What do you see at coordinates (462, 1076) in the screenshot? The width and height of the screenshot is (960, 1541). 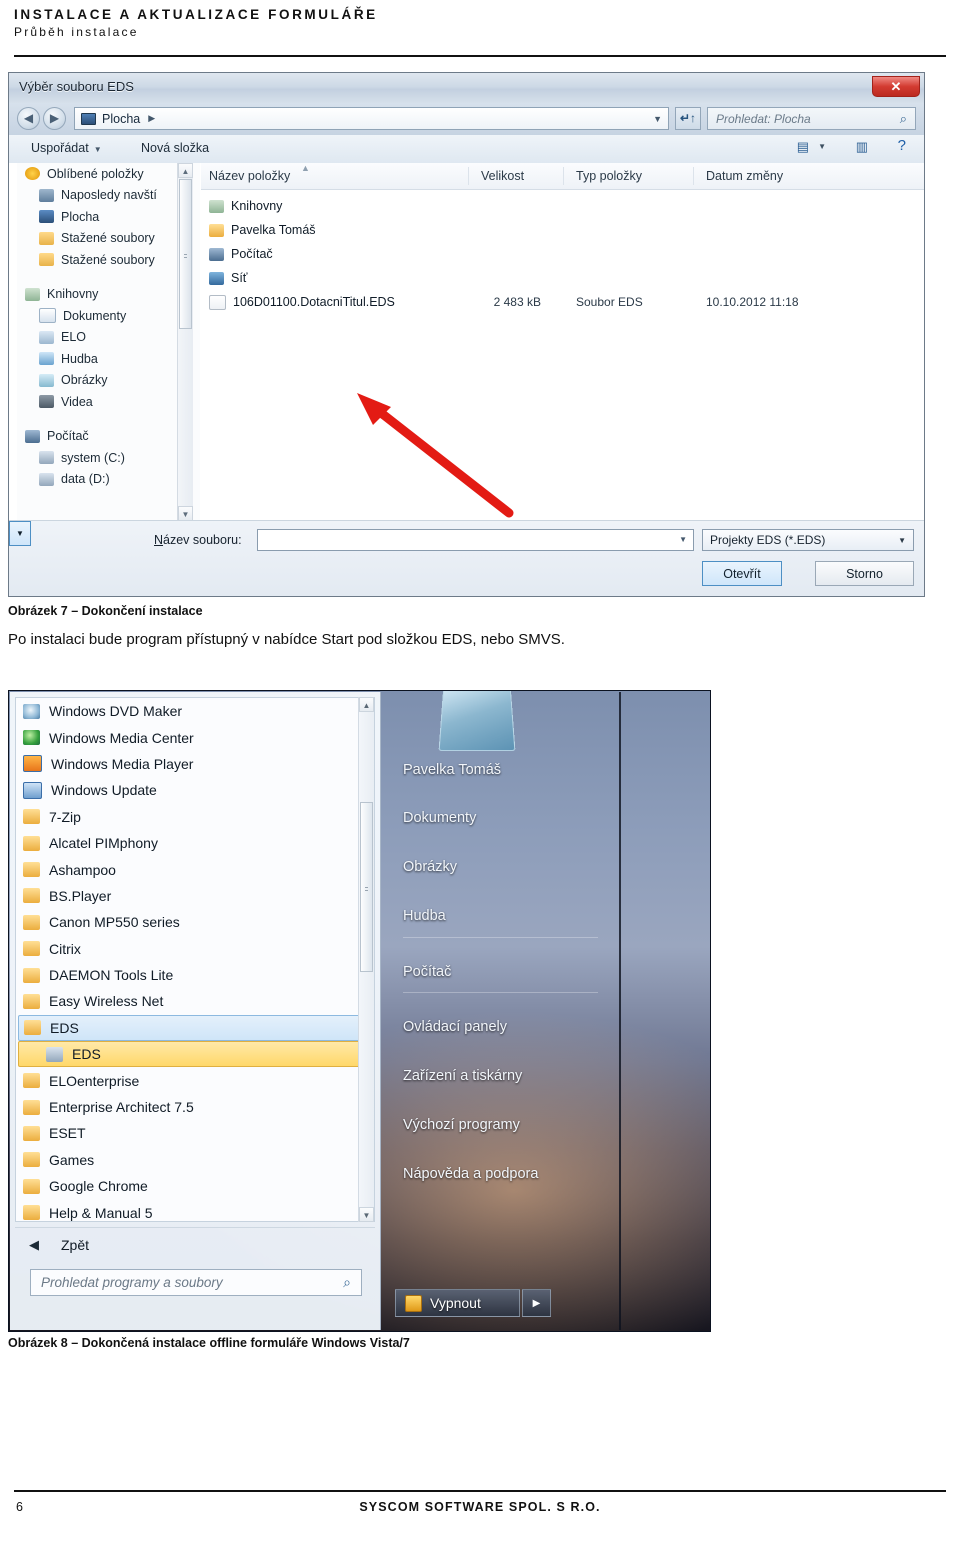 I see `start-menu-right-item-za-zen-a-tisk-rny: Zařízení a tiskárny` at bounding box center [462, 1076].